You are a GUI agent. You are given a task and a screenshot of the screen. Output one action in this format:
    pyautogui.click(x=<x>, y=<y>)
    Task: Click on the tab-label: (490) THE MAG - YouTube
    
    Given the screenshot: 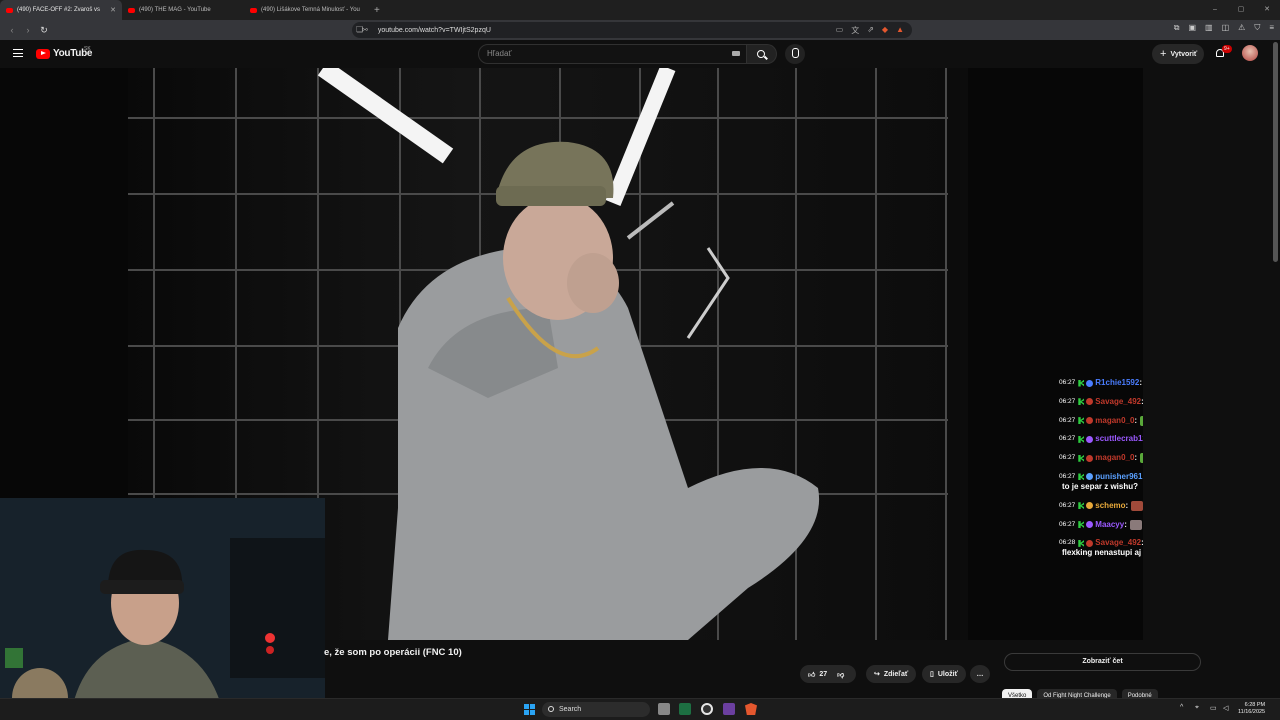 What is the action you would take?
    pyautogui.click(x=175, y=10)
    